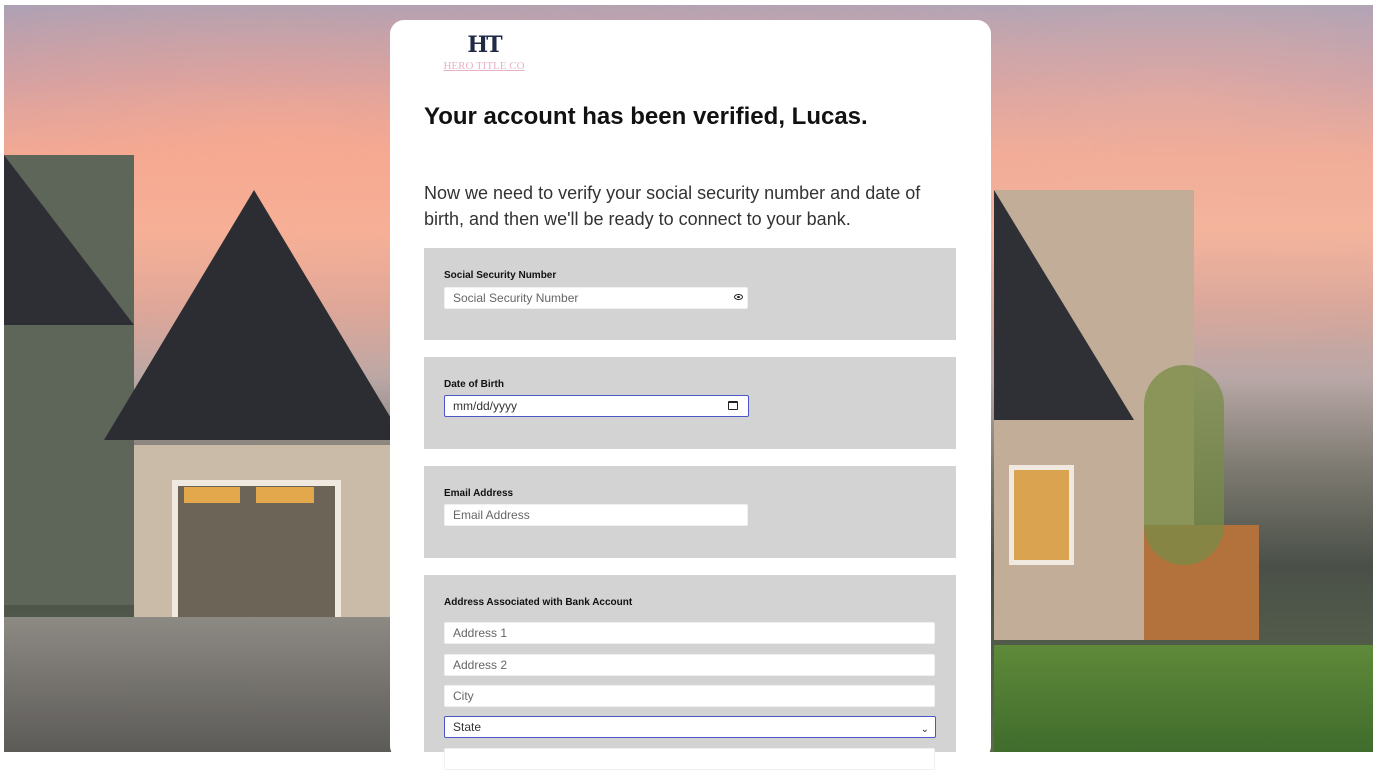 The height and width of the screenshot is (770, 1373). Describe the element at coordinates (484, 45) in the screenshot. I see `logo-mark: HT` at that location.